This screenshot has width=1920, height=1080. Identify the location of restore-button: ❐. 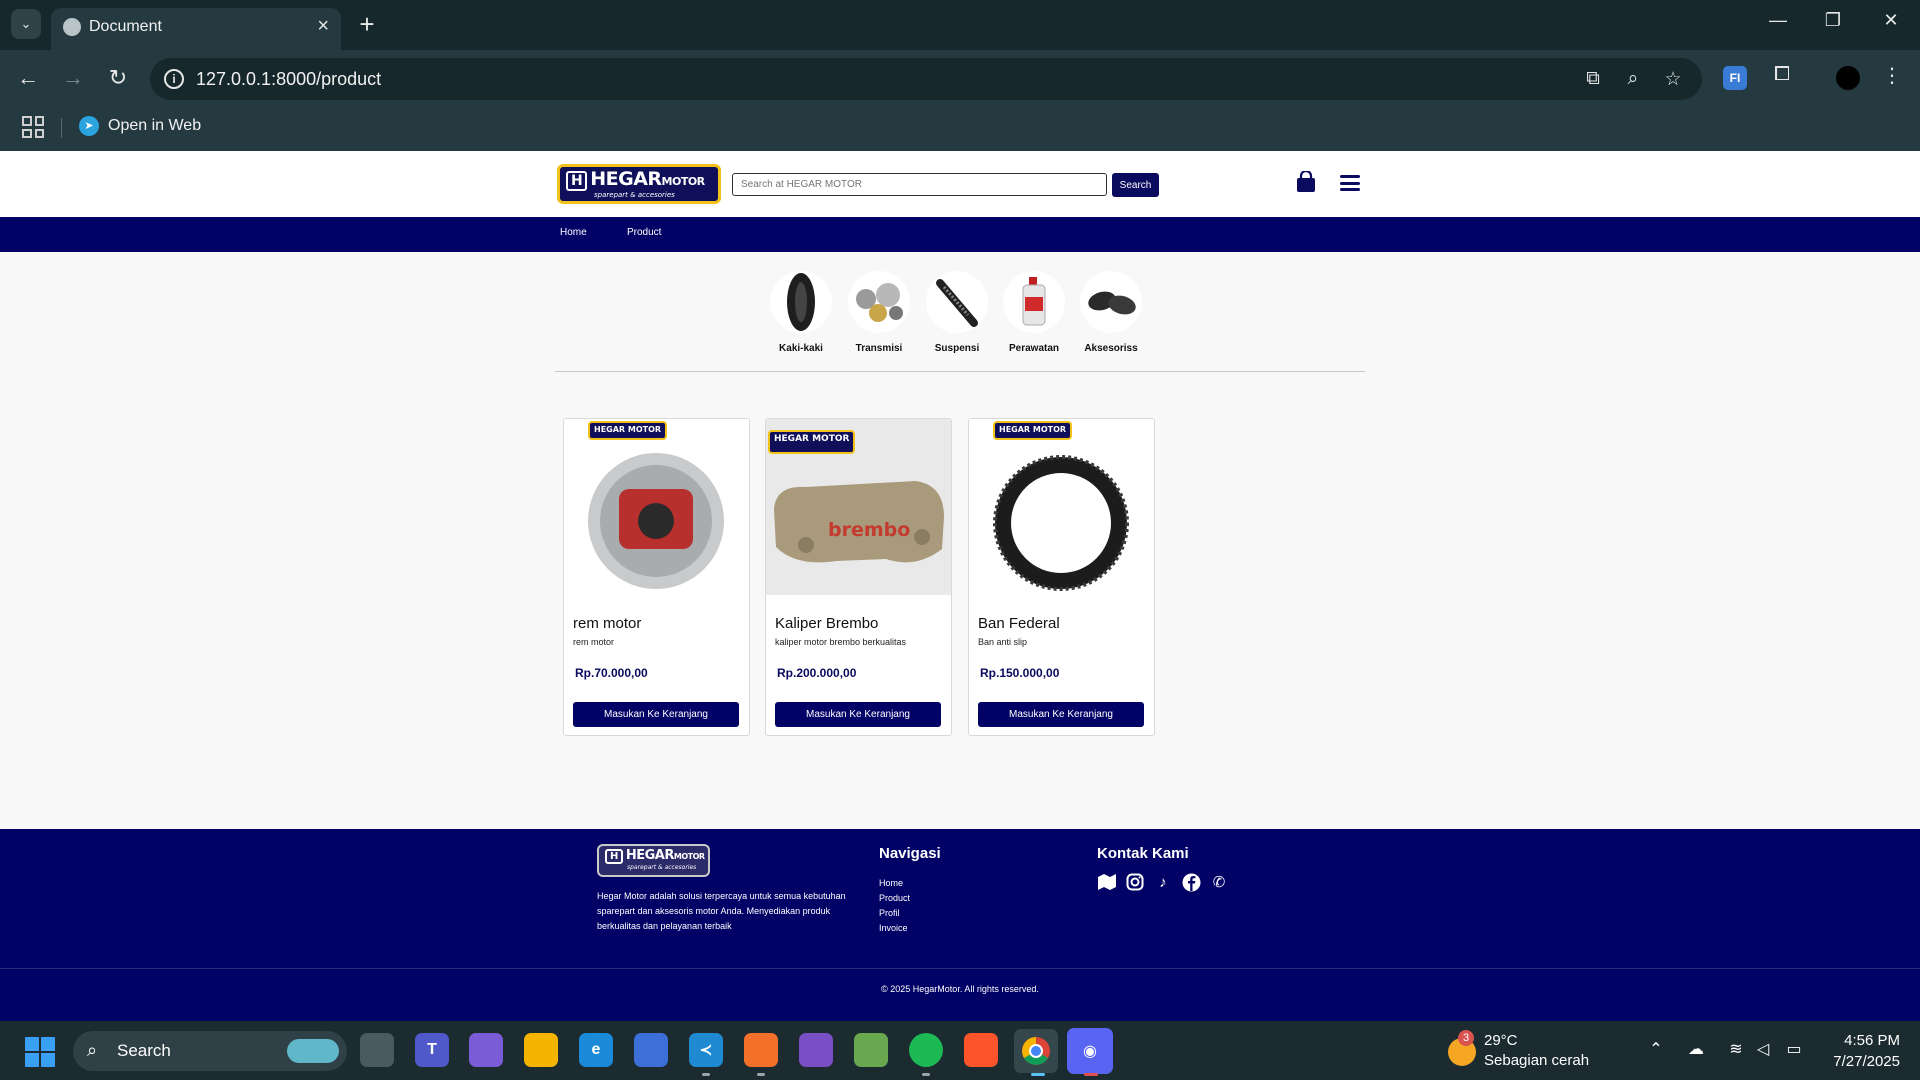
(1833, 20).